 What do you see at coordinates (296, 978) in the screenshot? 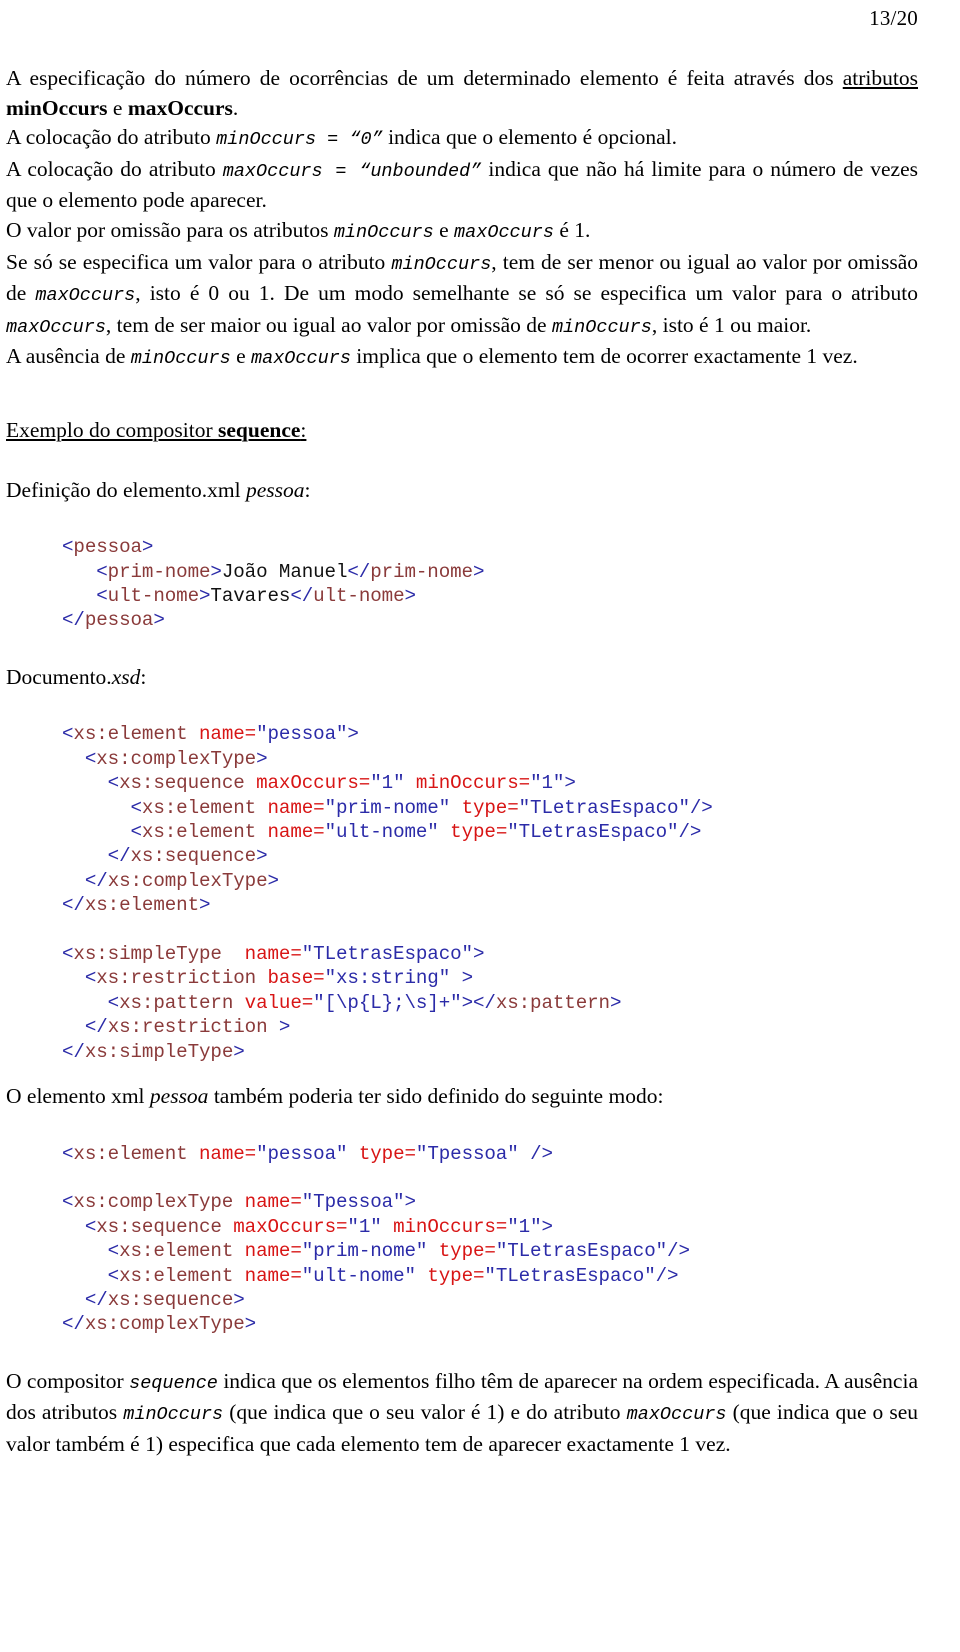
I see `code-token-attr: base=` at bounding box center [296, 978].